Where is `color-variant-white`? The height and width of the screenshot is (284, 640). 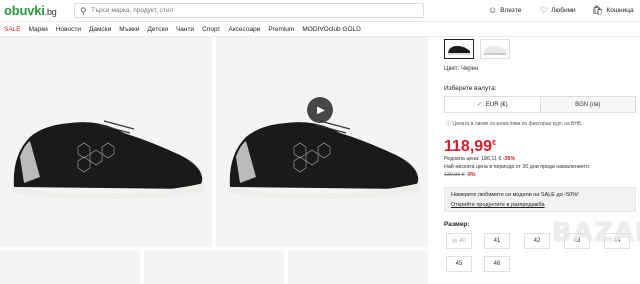 color-variant-white is located at coordinates (495, 49).